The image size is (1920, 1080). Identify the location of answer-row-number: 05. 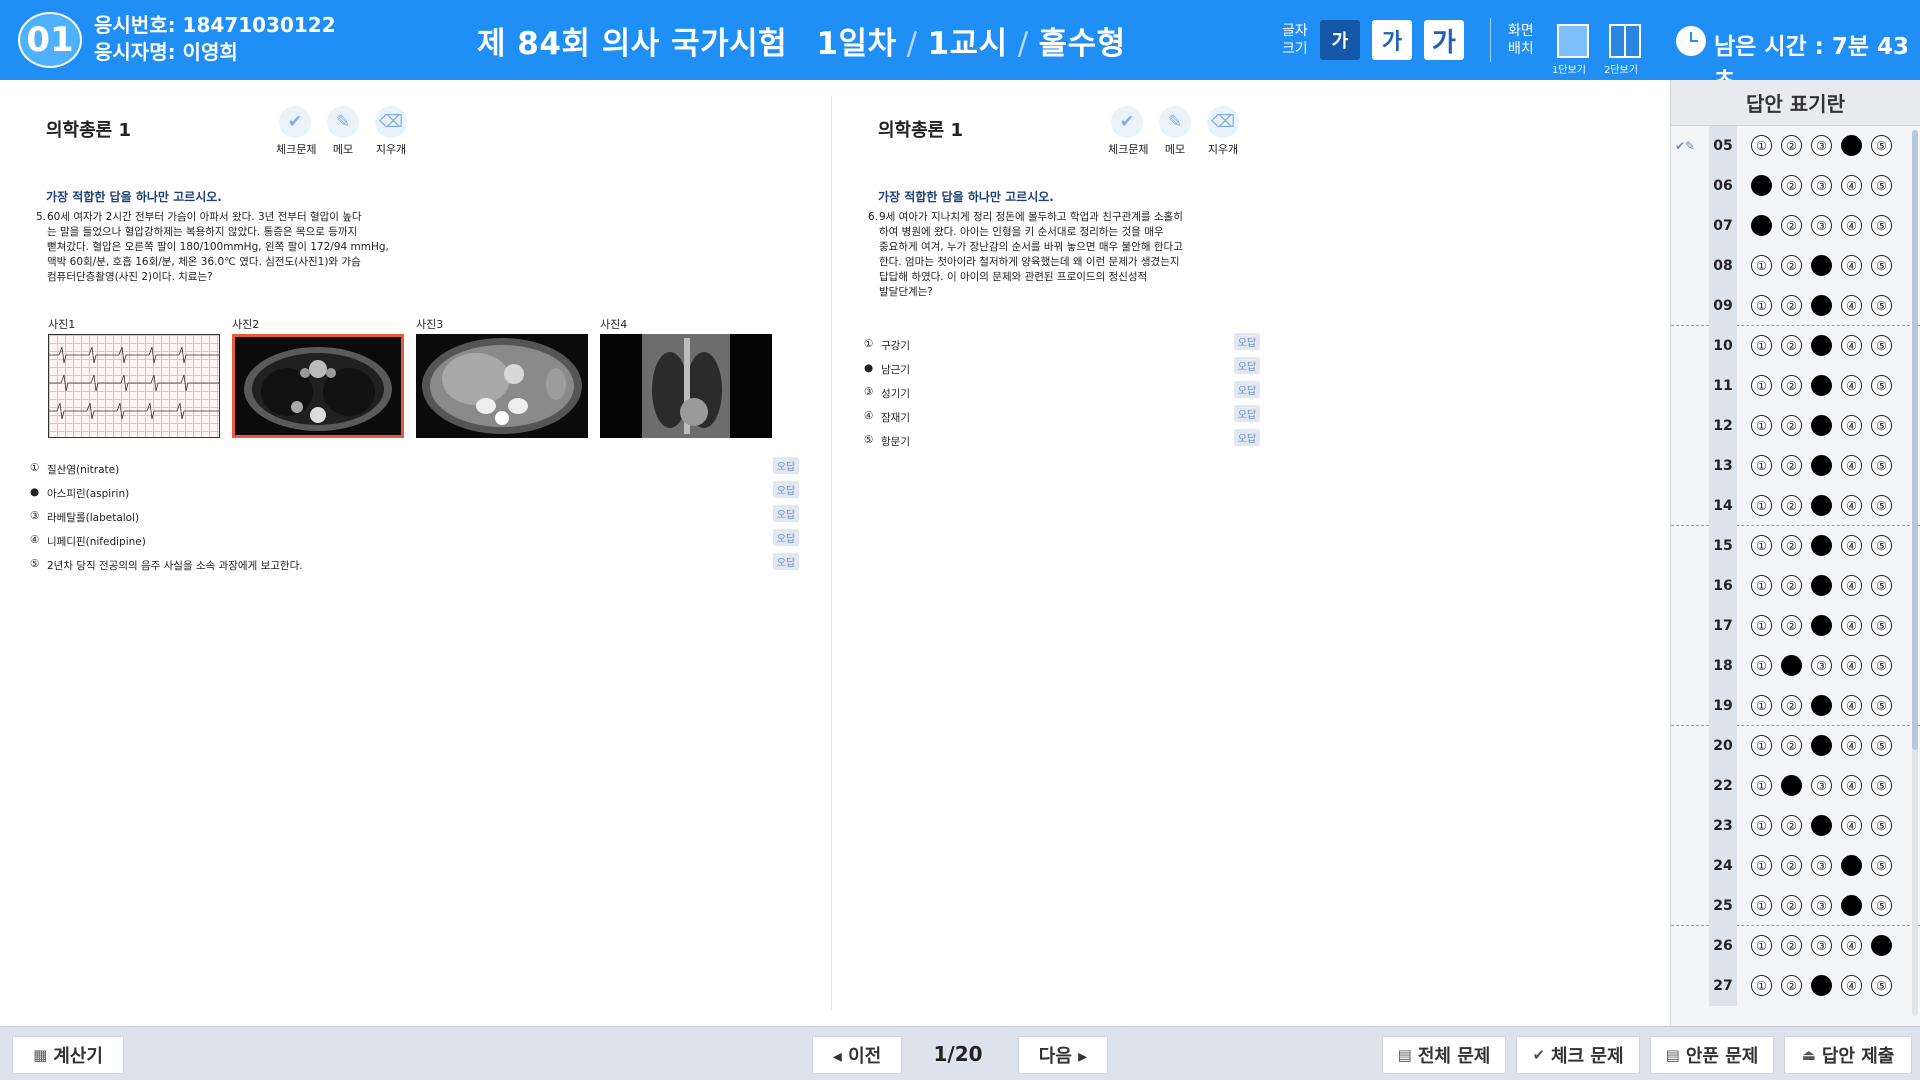
(1723, 146).